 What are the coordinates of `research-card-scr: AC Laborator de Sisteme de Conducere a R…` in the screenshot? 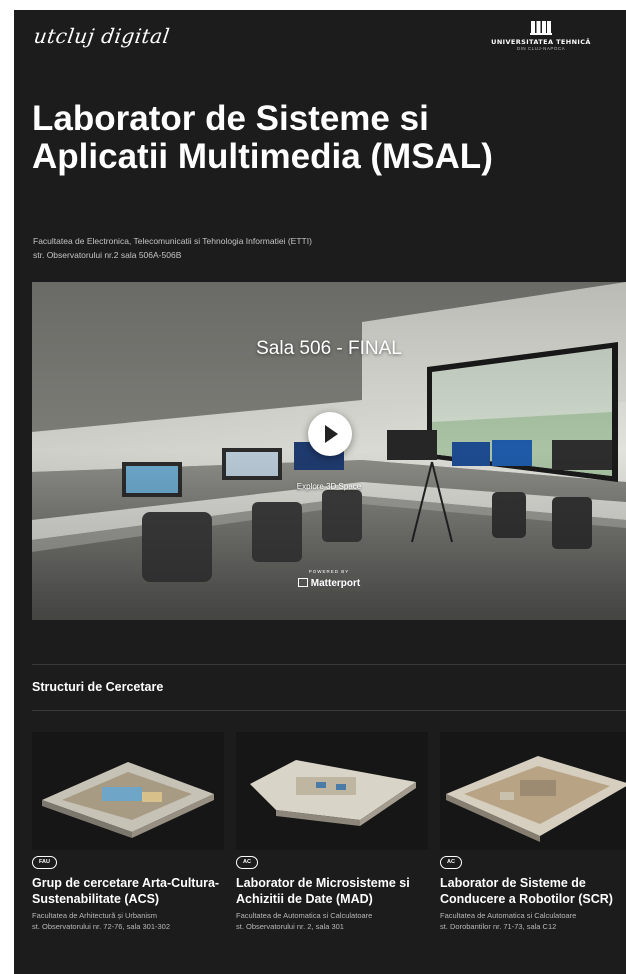 It's located at (533, 832).